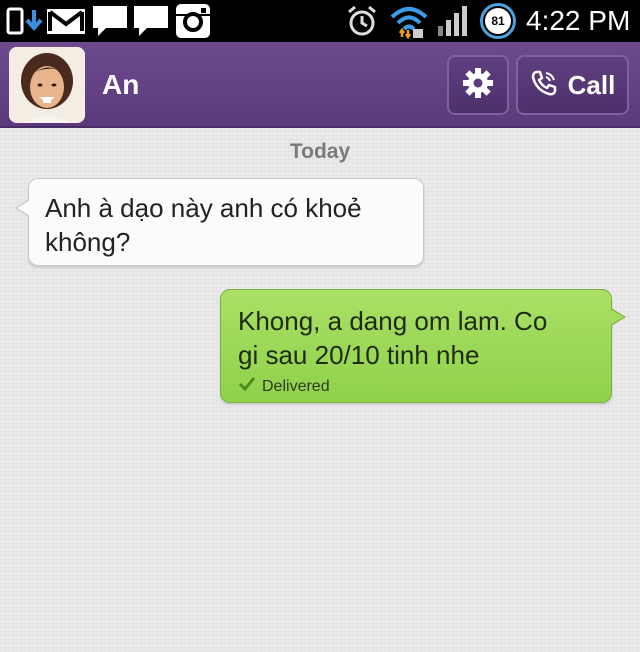  What do you see at coordinates (296, 386) in the screenshot?
I see `delivery-status-label: Delivered` at bounding box center [296, 386].